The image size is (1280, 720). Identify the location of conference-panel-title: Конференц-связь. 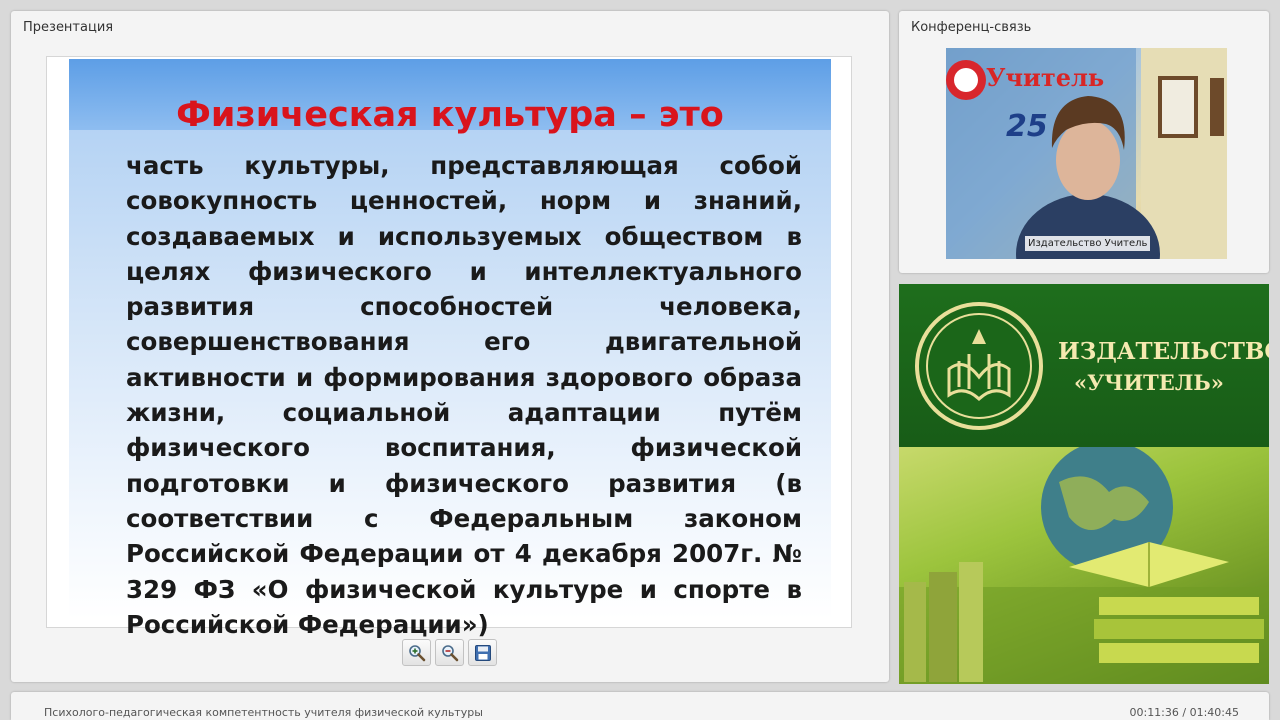
(971, 27).